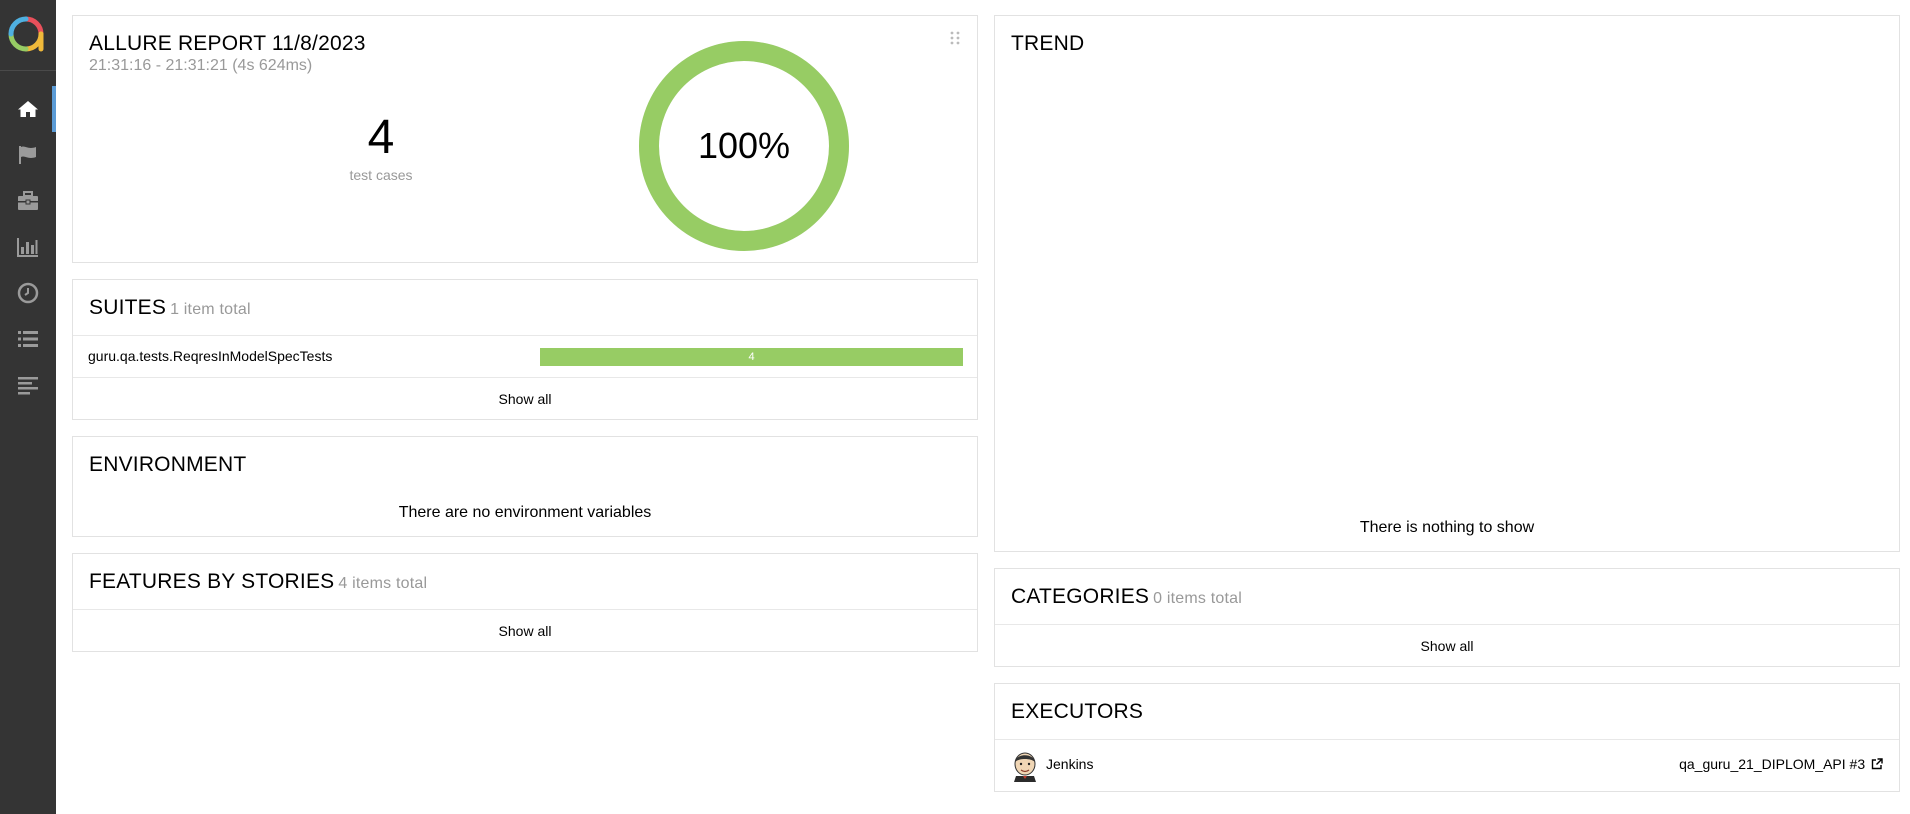  I want to click on sidebar-item-timeline, so click(28, 293).